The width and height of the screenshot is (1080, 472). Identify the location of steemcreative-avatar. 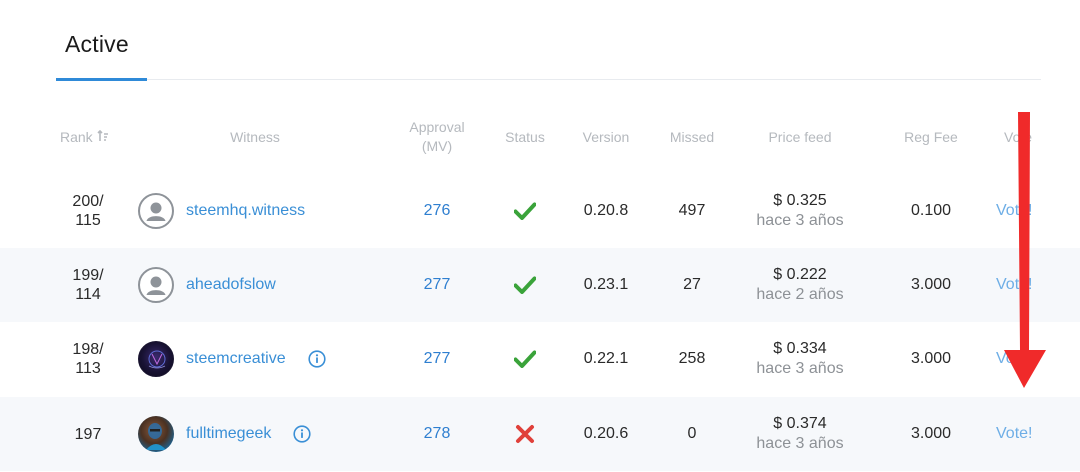
(156, 359).